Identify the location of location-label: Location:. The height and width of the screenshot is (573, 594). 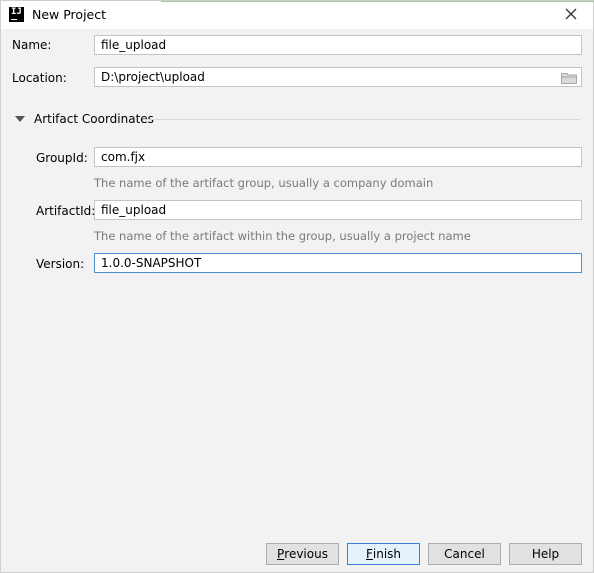
(39, 78).